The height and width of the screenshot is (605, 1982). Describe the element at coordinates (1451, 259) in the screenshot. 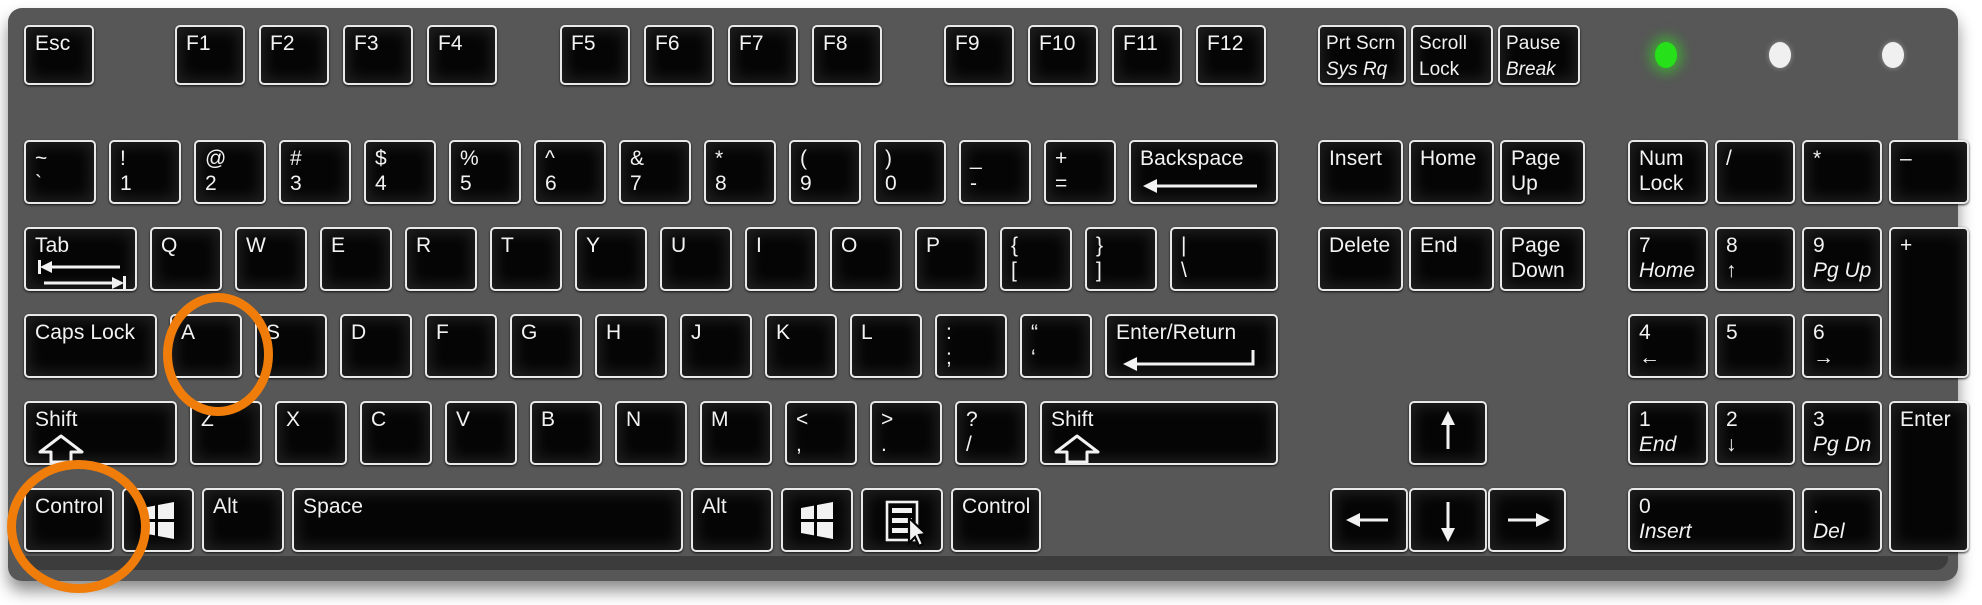

I see `key-end: End` at that location.